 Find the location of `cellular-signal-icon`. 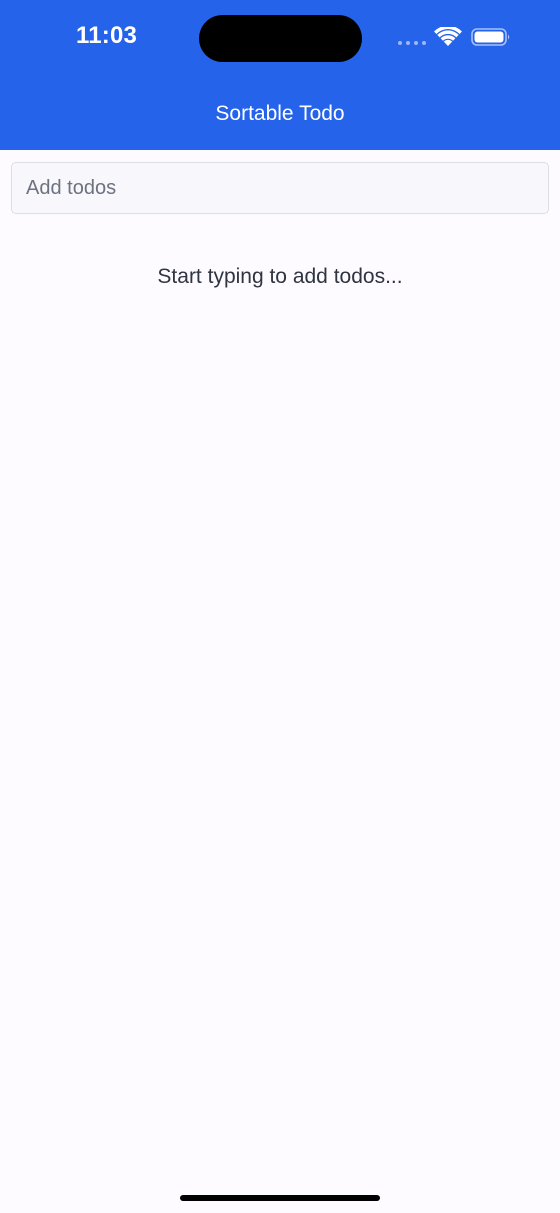

cellular-signal-icon is located at coordinates (412, 44).